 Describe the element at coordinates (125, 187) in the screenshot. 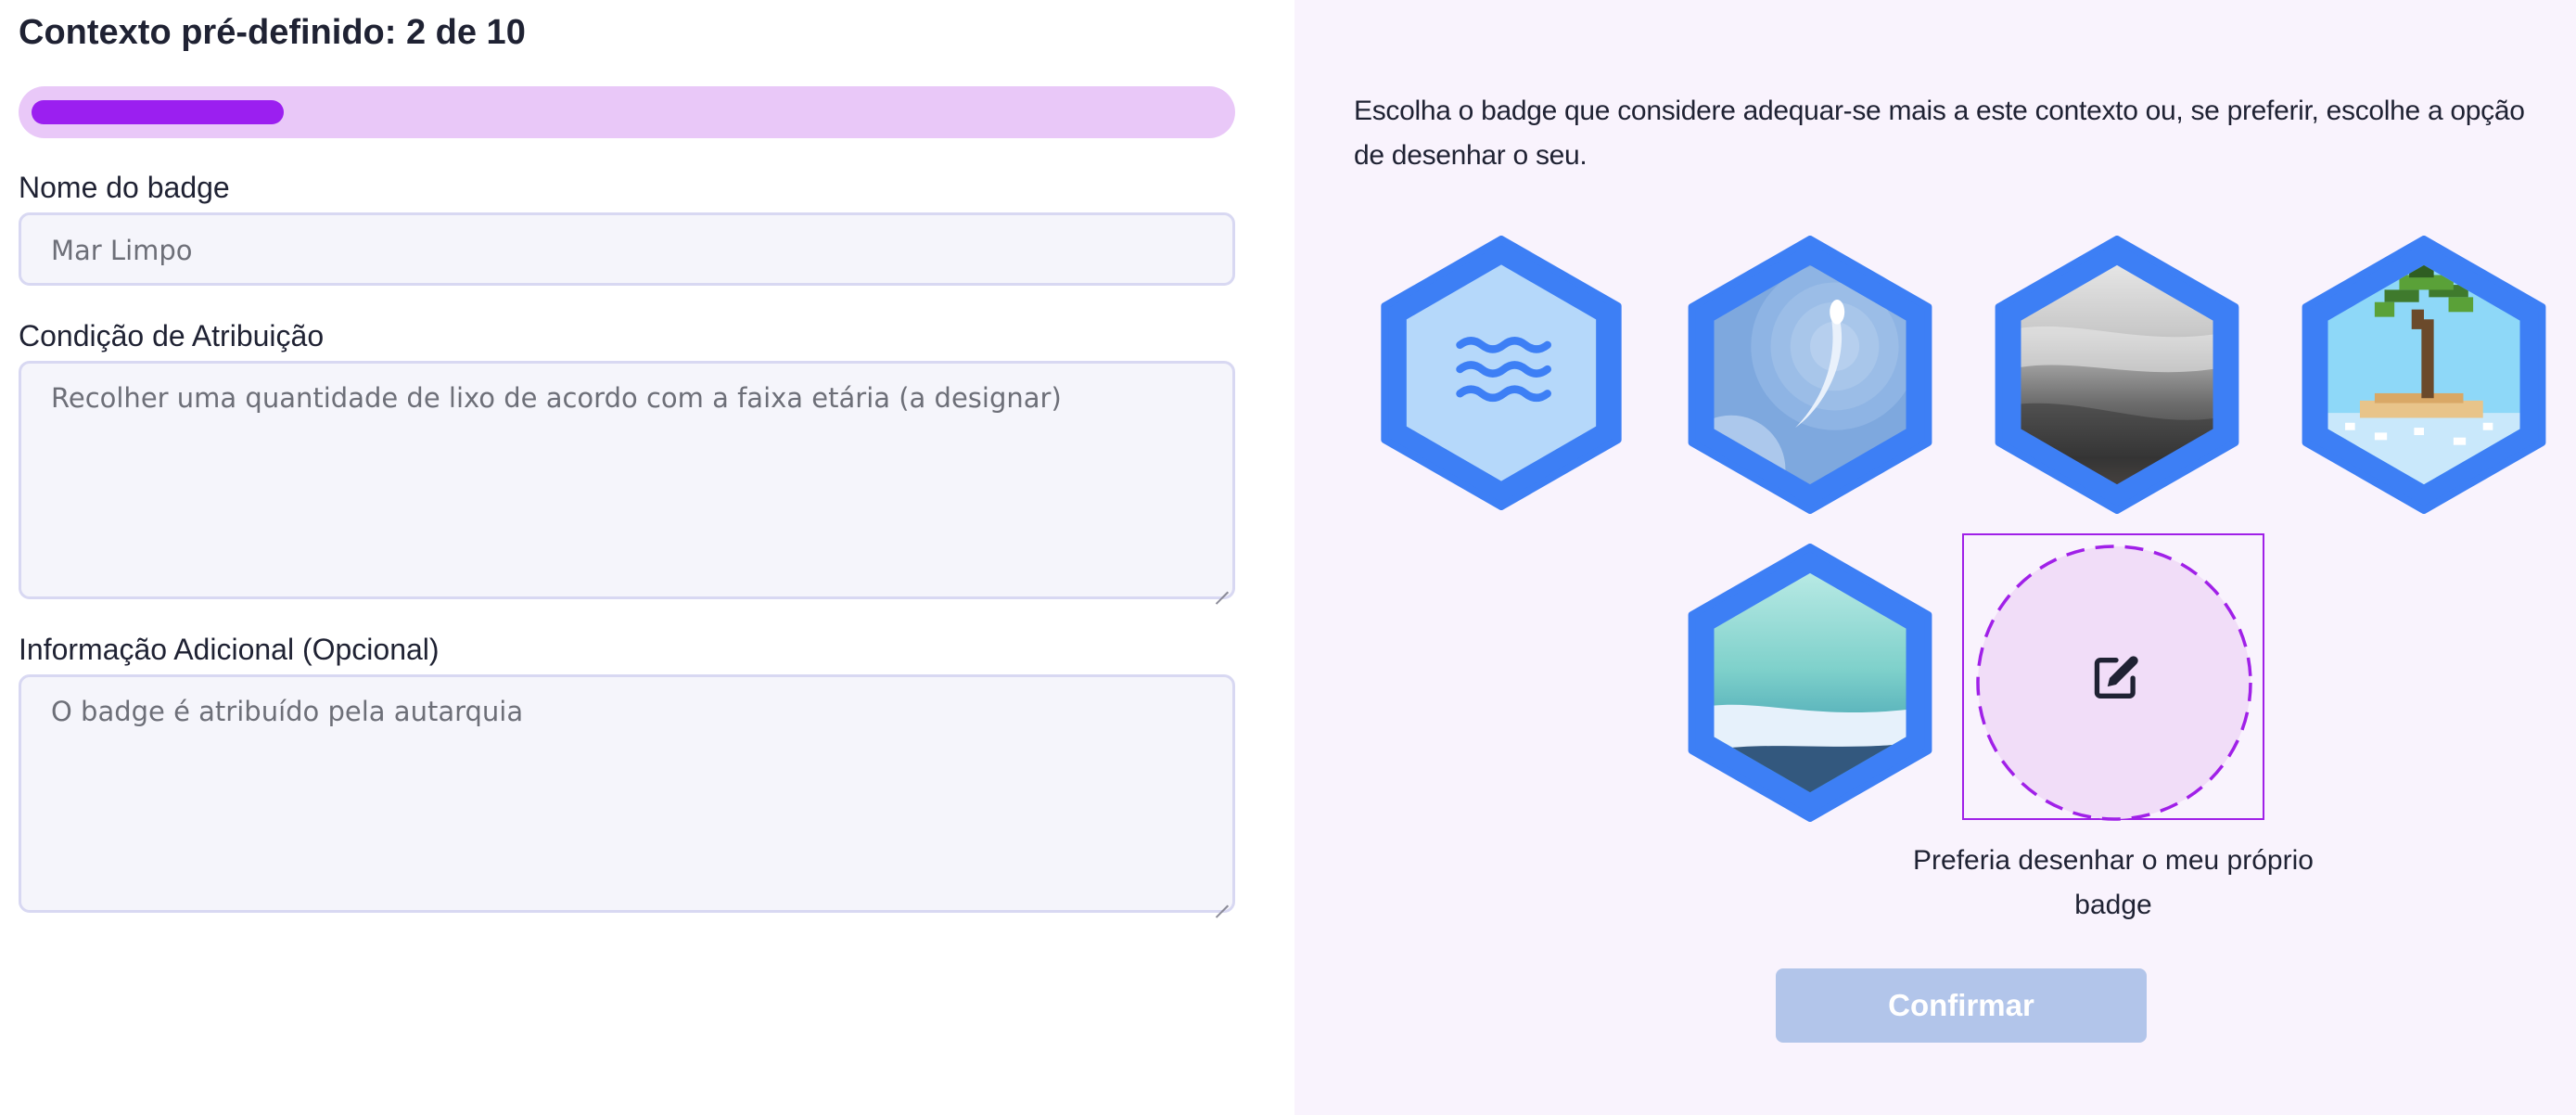

I see `badge-name-label: Nome do badge` at that location.